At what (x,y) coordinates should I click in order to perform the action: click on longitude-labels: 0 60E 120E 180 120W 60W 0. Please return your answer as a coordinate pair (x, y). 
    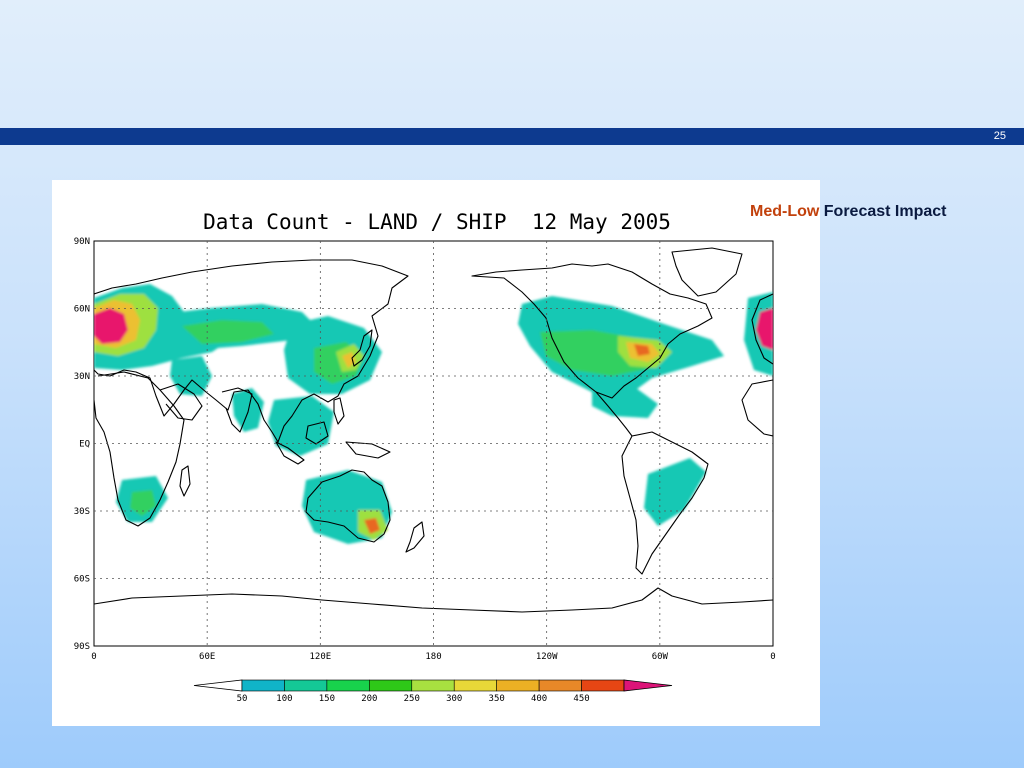
    Looking at the image, I should click on (433, 657).